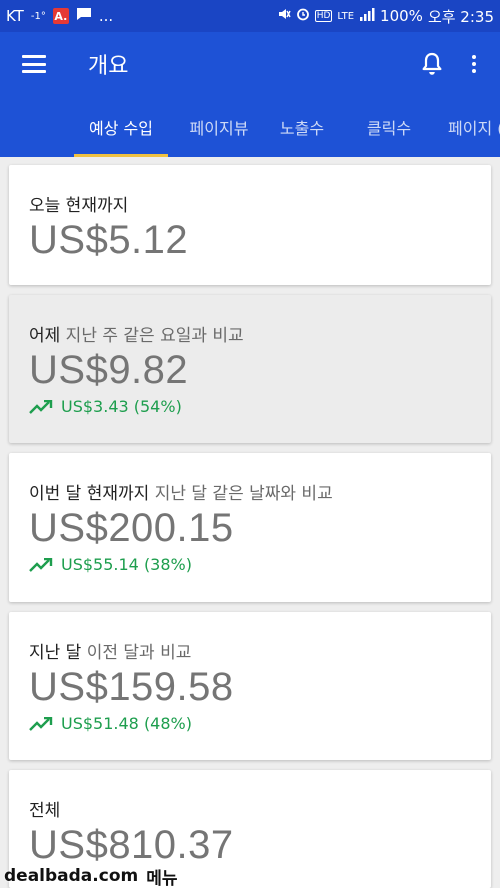 This screenshot has width=500, height=888. What do you see at coordinates (38, 16) in the screenshot?
I see `temperature-label: -1°` at bounding box center [38, 16].